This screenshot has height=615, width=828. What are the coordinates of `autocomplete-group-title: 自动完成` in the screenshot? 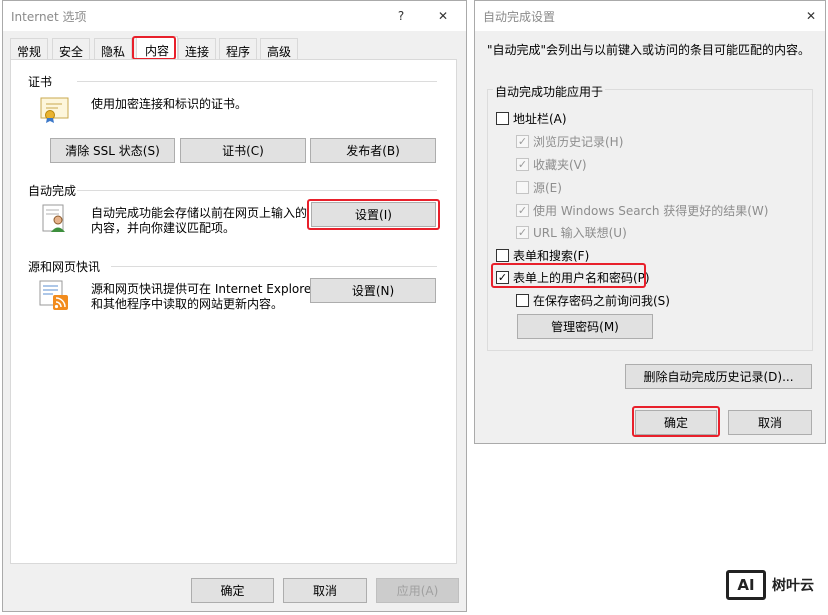 It's located at (52, 191).